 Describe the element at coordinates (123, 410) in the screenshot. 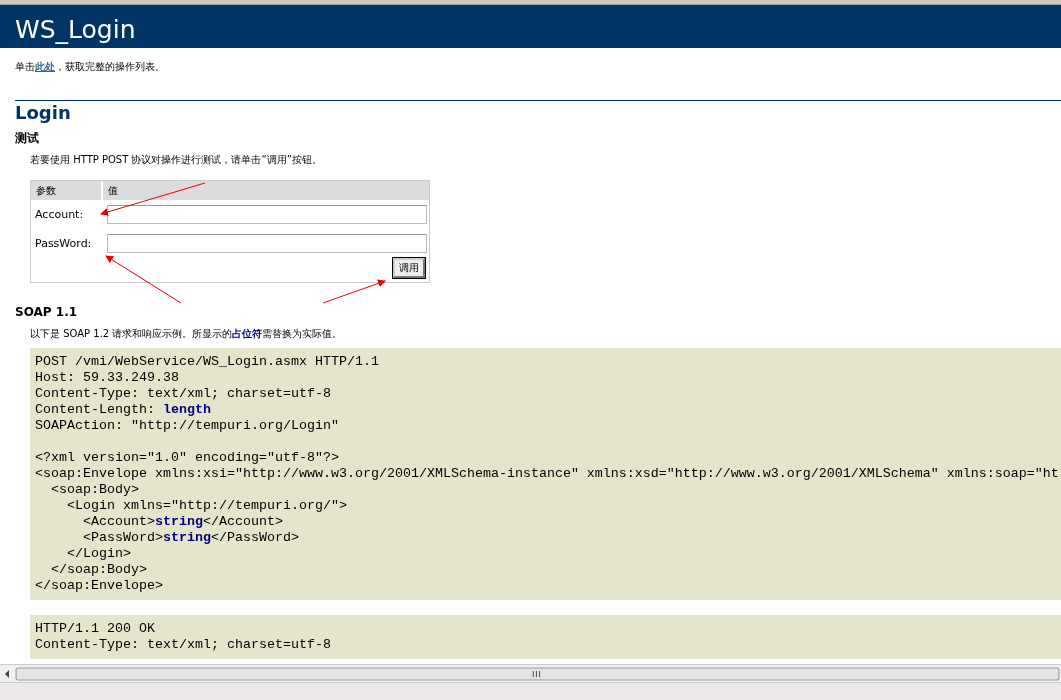

I see `code-line: Content-Length: length` at that location.